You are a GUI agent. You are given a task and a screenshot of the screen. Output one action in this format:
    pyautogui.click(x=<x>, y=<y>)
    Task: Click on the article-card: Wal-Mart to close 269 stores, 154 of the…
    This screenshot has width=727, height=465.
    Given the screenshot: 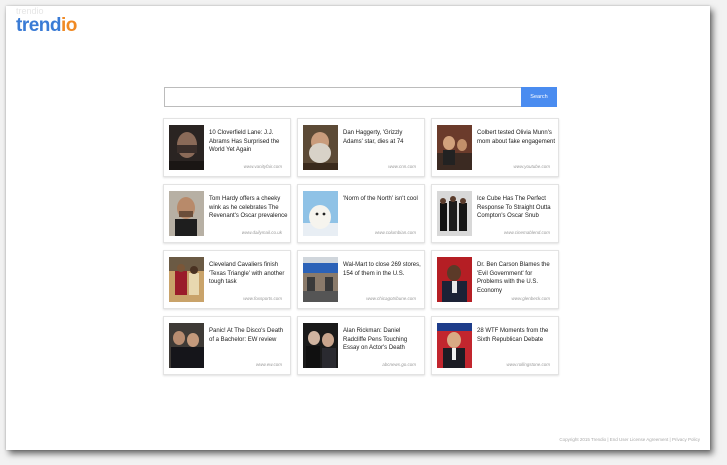 What is the action you would take?
    pyautogui.click(x=361, y=279)
    